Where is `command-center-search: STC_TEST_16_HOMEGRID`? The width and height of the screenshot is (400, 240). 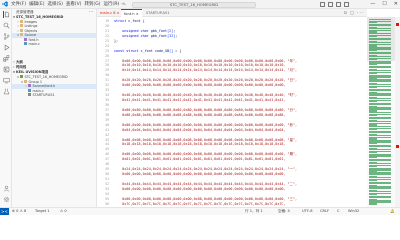
command-center-search: STC_TEST_16_HOMEGRID is located at coordinates (194, 4).